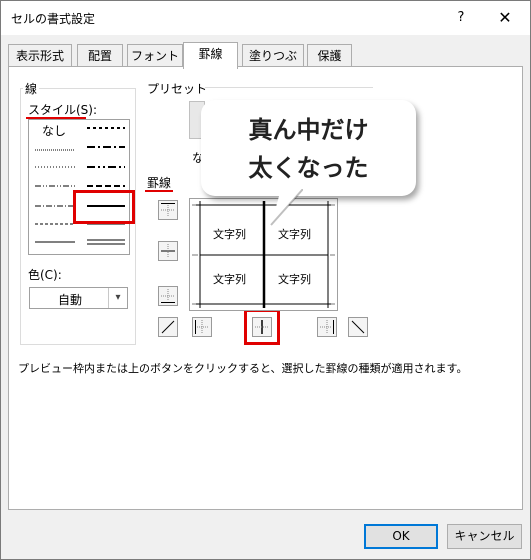  Describe the element at coordinates (329, 55) in the screenshot. I see `tab-protection: 保護` at that location.